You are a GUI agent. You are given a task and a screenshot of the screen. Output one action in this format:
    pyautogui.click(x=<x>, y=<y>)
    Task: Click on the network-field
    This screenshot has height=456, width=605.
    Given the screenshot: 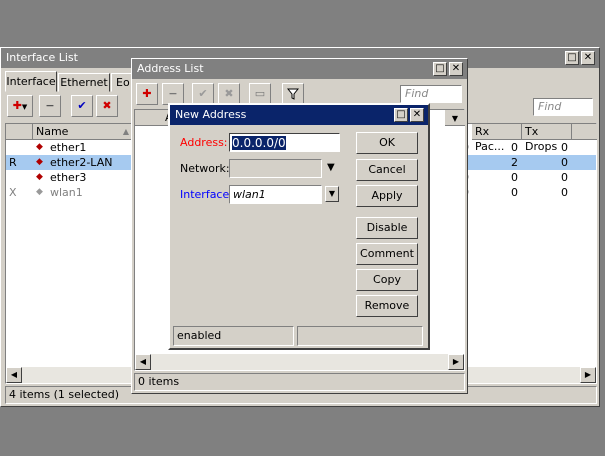 What is the action you would take?
    pyautogui.click(x=275, y=168)
    